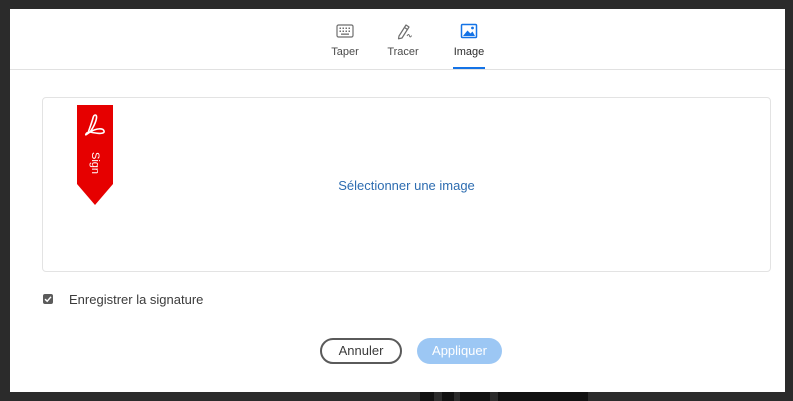  What do you see at coordinates (469, 68) in the screenshot?
I see `active-tab-indicator` at bounding box center [469, 68].